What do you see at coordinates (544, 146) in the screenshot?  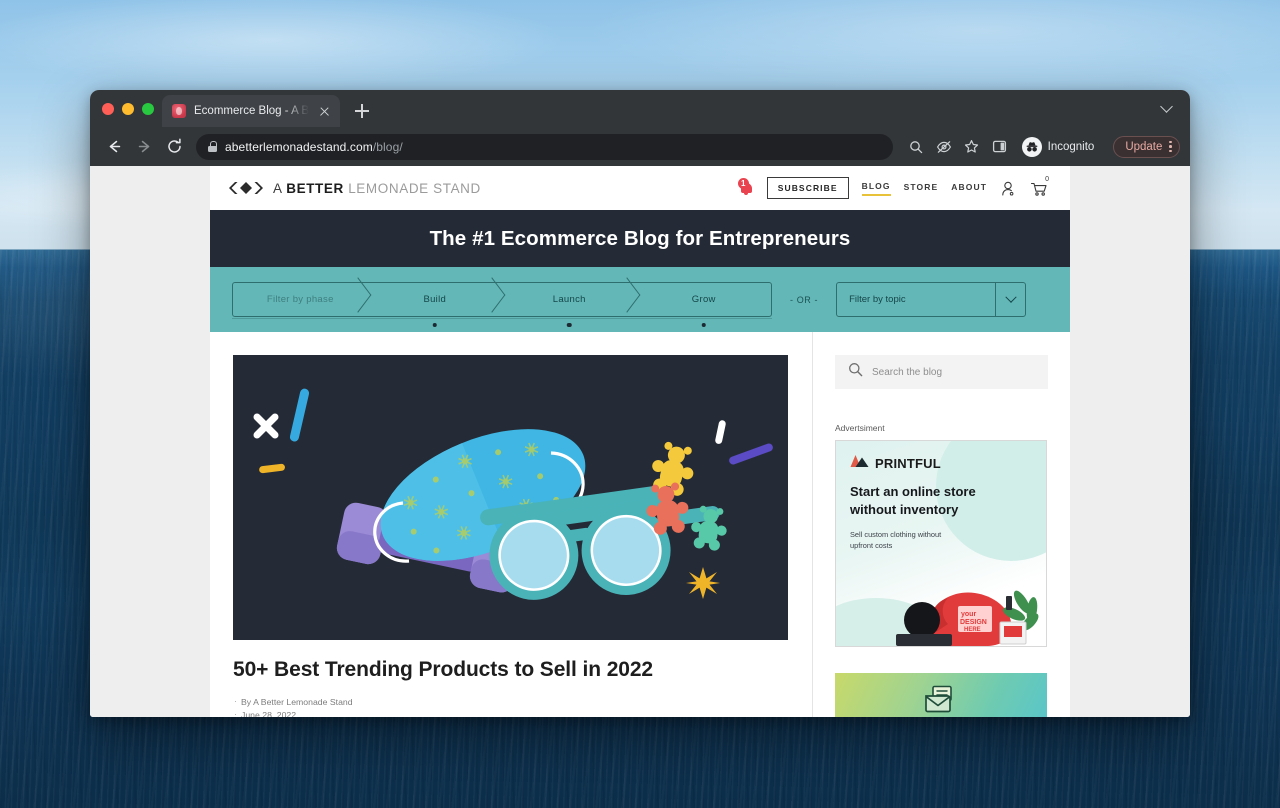 I see `address-bar: abetterlemonadestand.com/blog/` at bounding box center [544, 146].